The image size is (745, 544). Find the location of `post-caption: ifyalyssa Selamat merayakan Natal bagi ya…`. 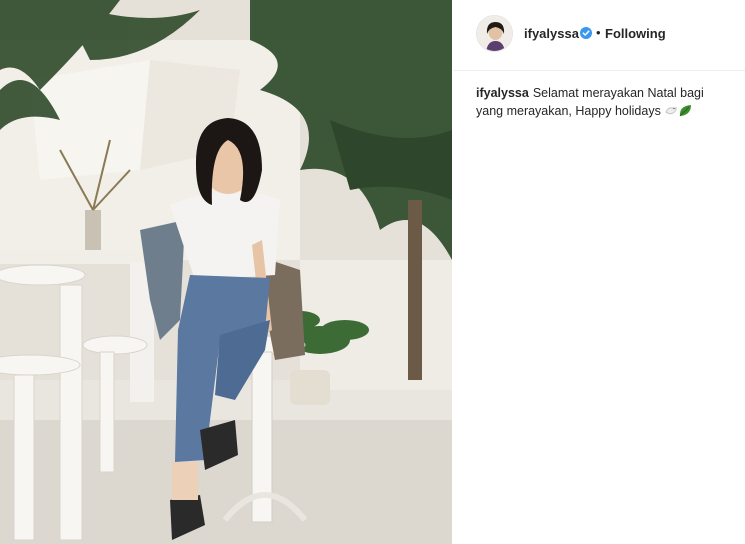

post-caption: ifyalyssa Selamat merayakan Natal bagi ya… is located at coordinates (601, 102).